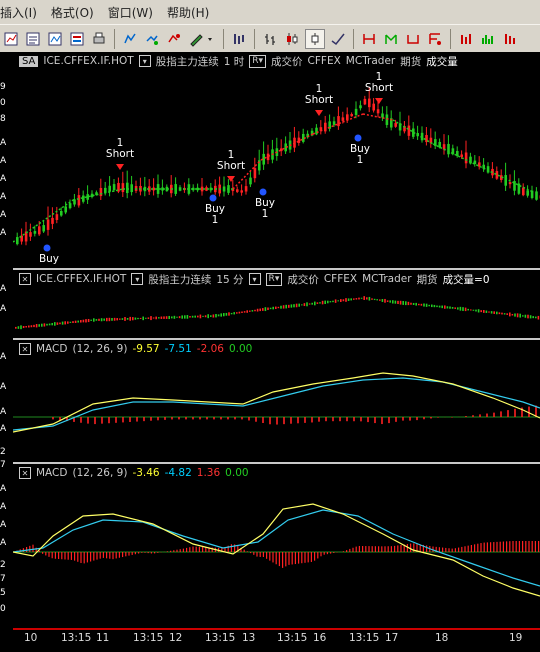 The image size is (540, 652). I want to click on drawing-tool-icon, so click(202, 39).